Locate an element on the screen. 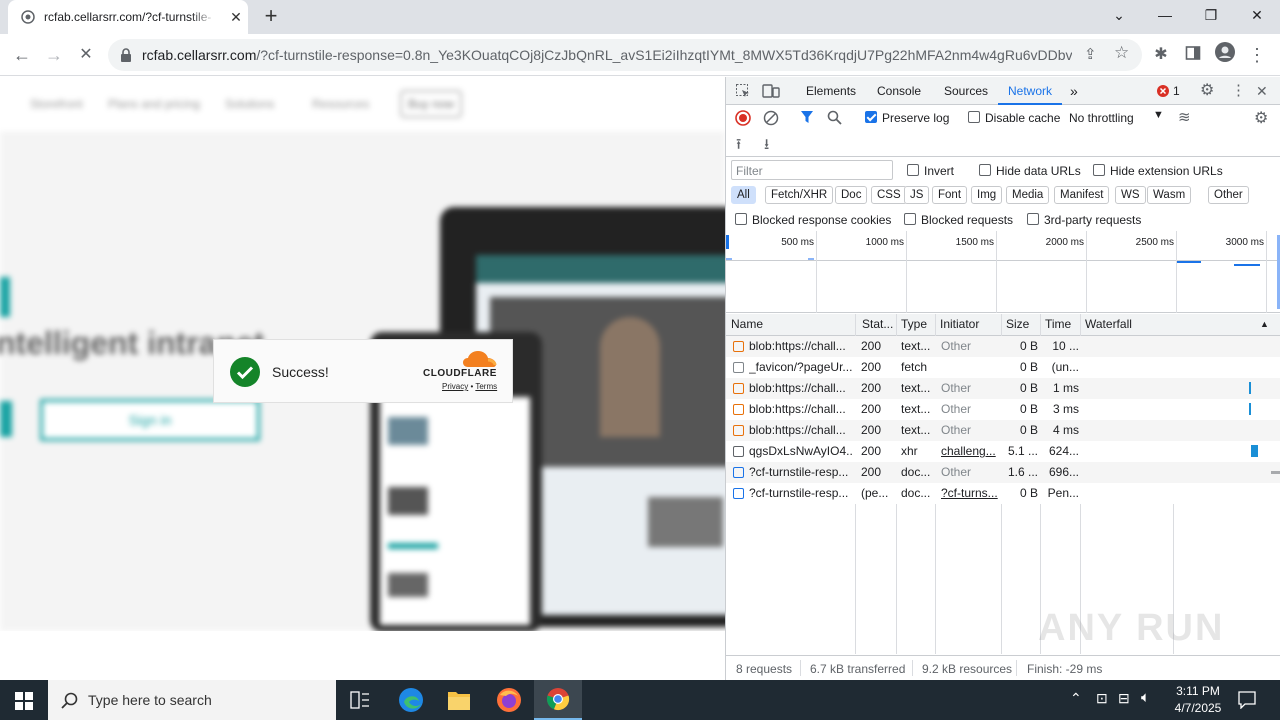 The image size is (1280, 720). type-filter-fetch-xhr: Fetch/XHR is located at coordinates (799, 195).